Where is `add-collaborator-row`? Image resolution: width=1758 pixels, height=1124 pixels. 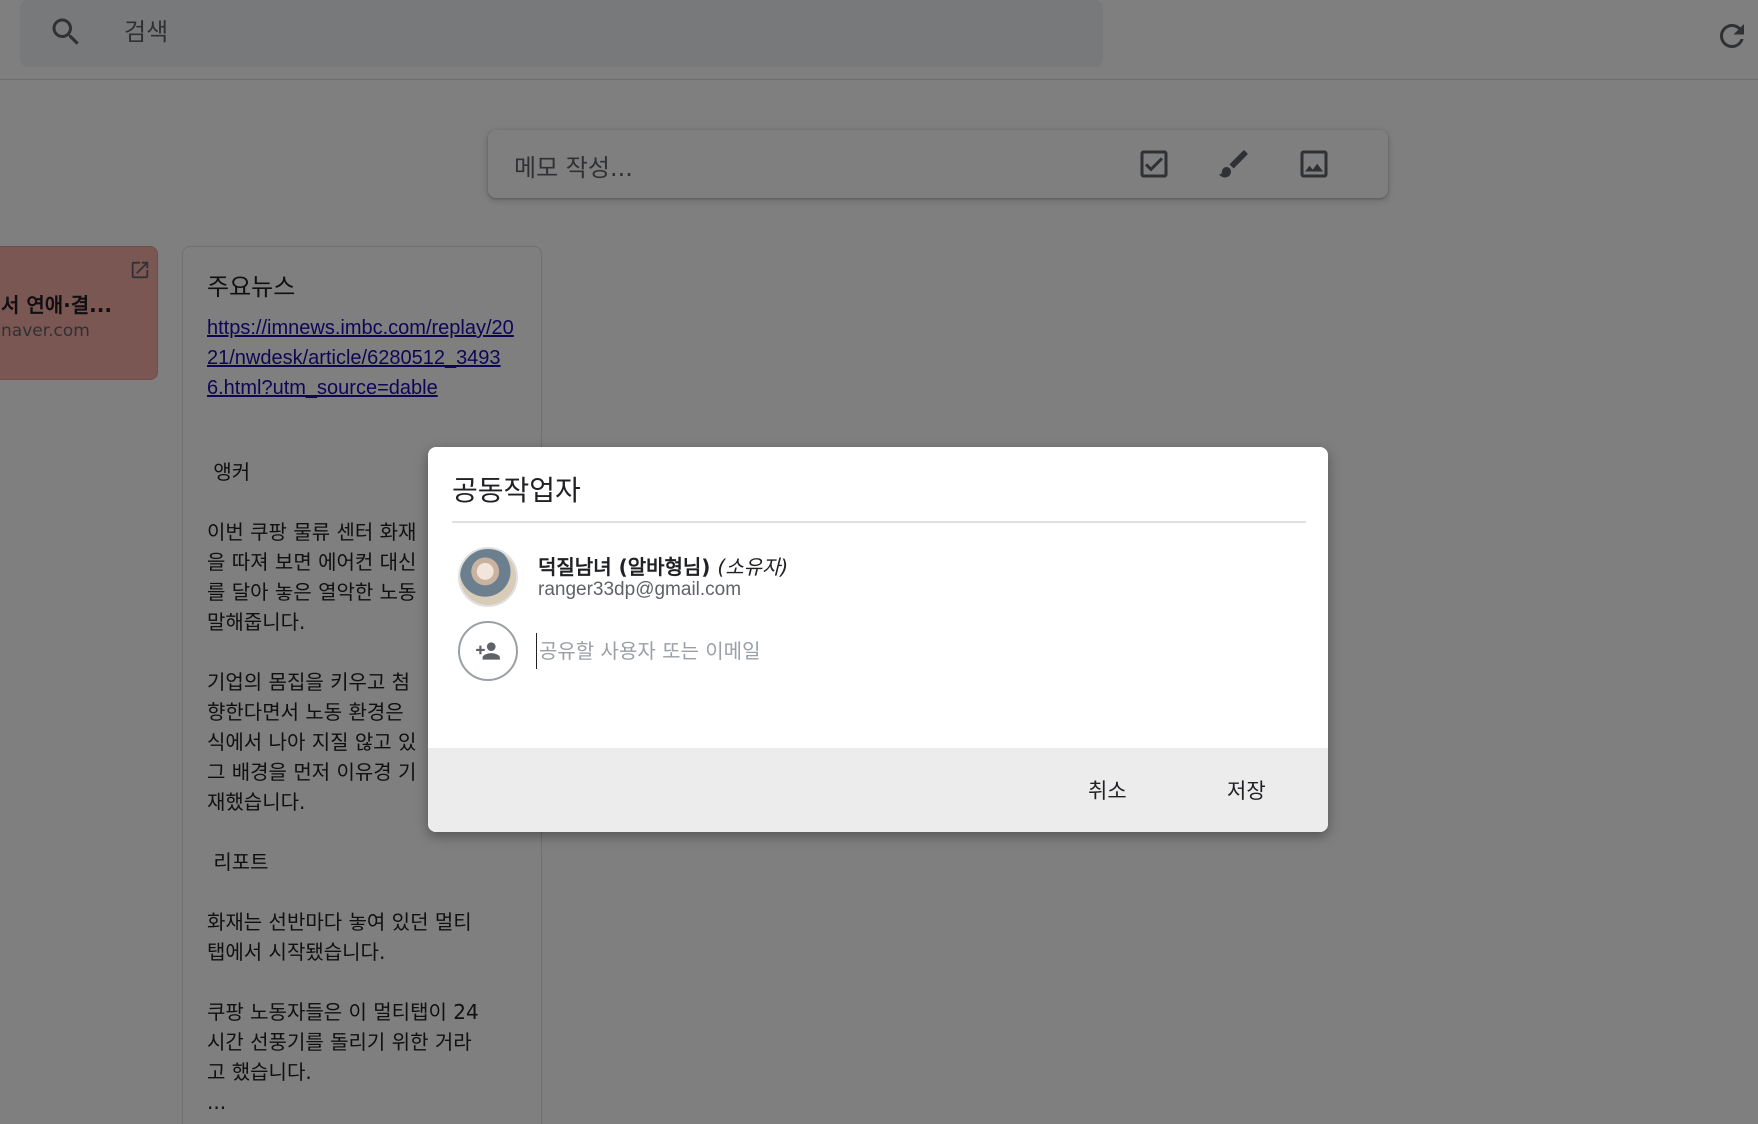
add-collaborator-row is located at coordinates (878, 653).